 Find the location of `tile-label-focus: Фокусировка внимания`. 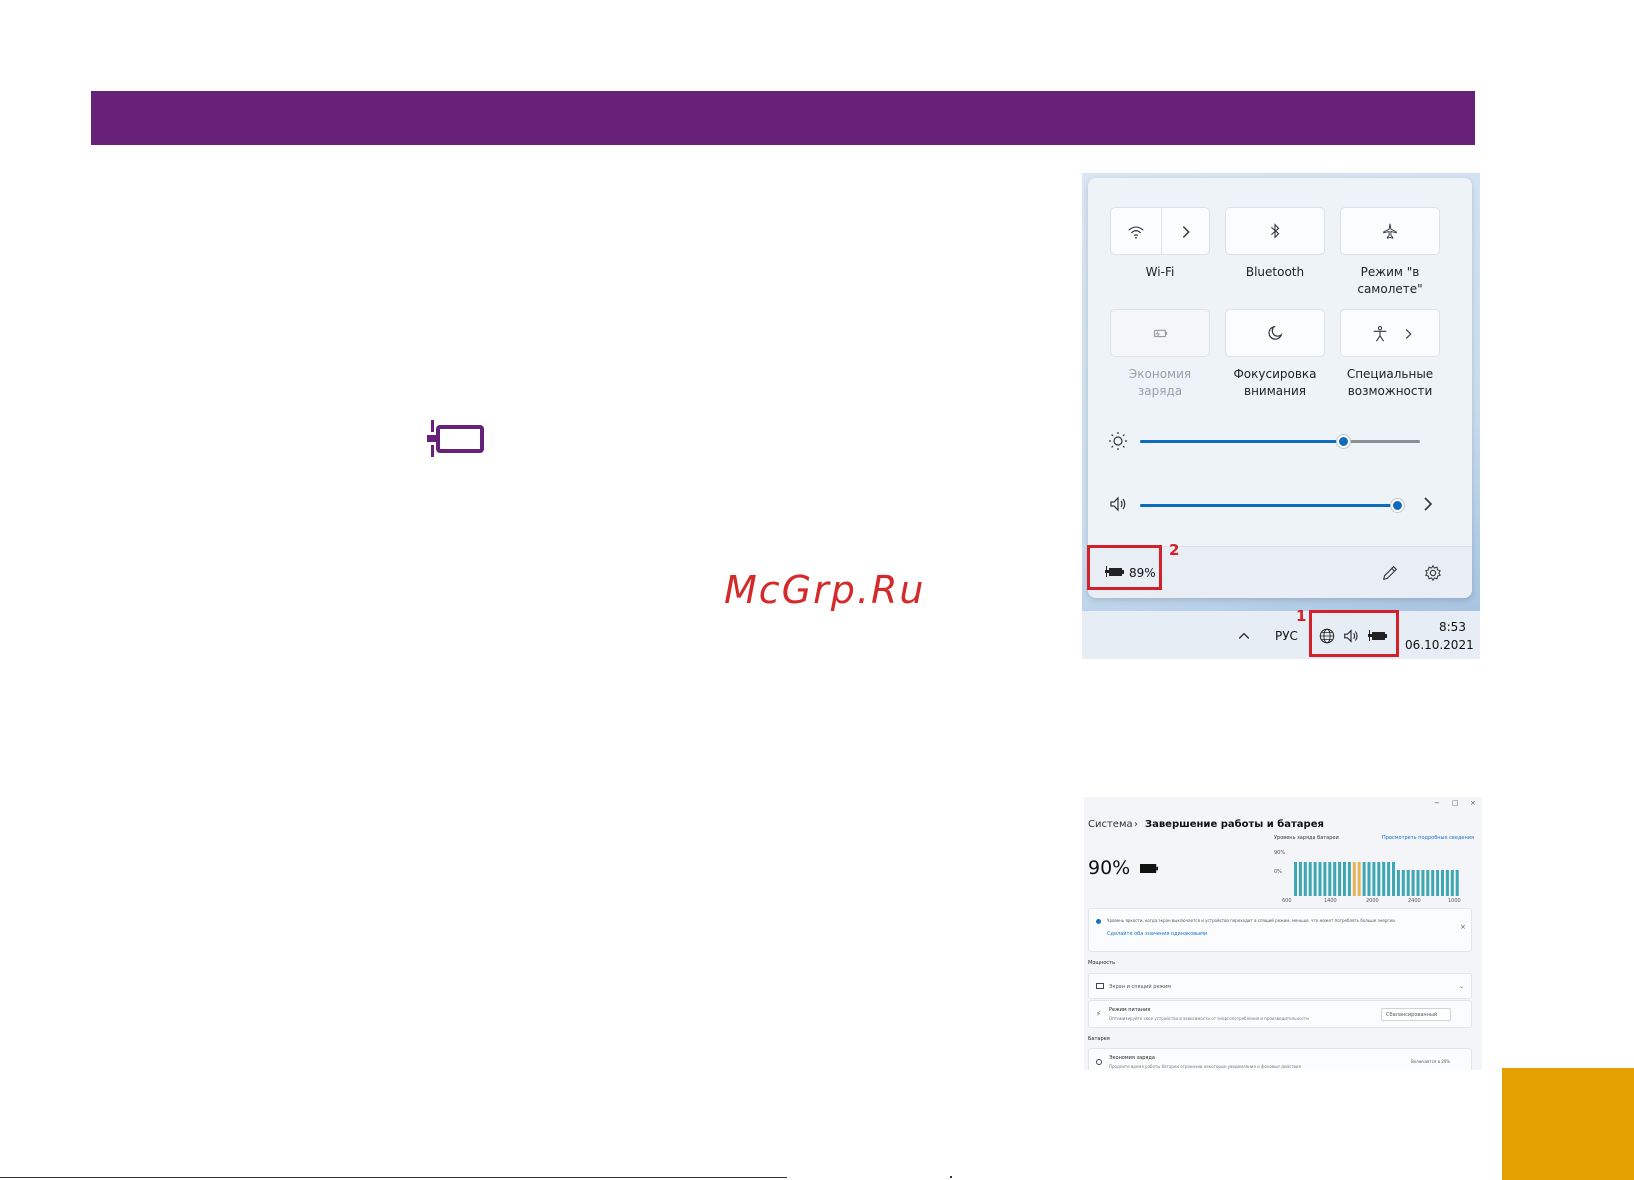

tile-label-focus: Фокусировка внимания is located at coordinates (1275, 382).